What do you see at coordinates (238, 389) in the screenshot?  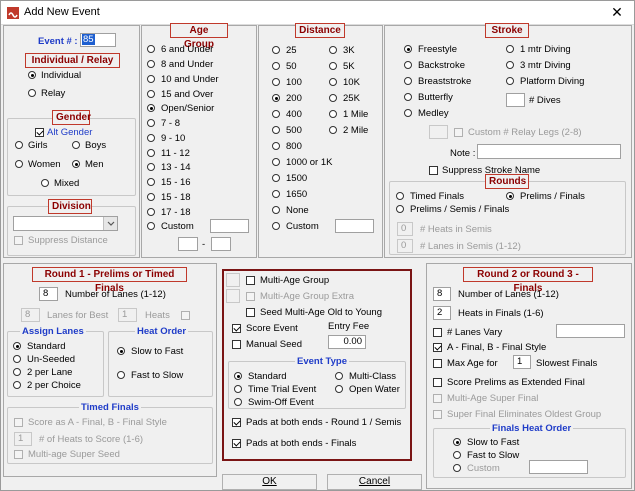 I see `type-time-trial-radio` at bounding box center [238, 389].